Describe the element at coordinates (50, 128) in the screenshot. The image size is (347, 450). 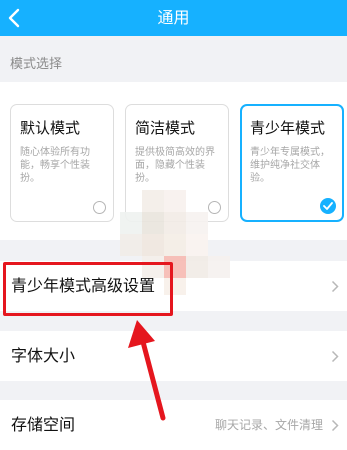
I see `mode-card-title: 默认模式` at that location.